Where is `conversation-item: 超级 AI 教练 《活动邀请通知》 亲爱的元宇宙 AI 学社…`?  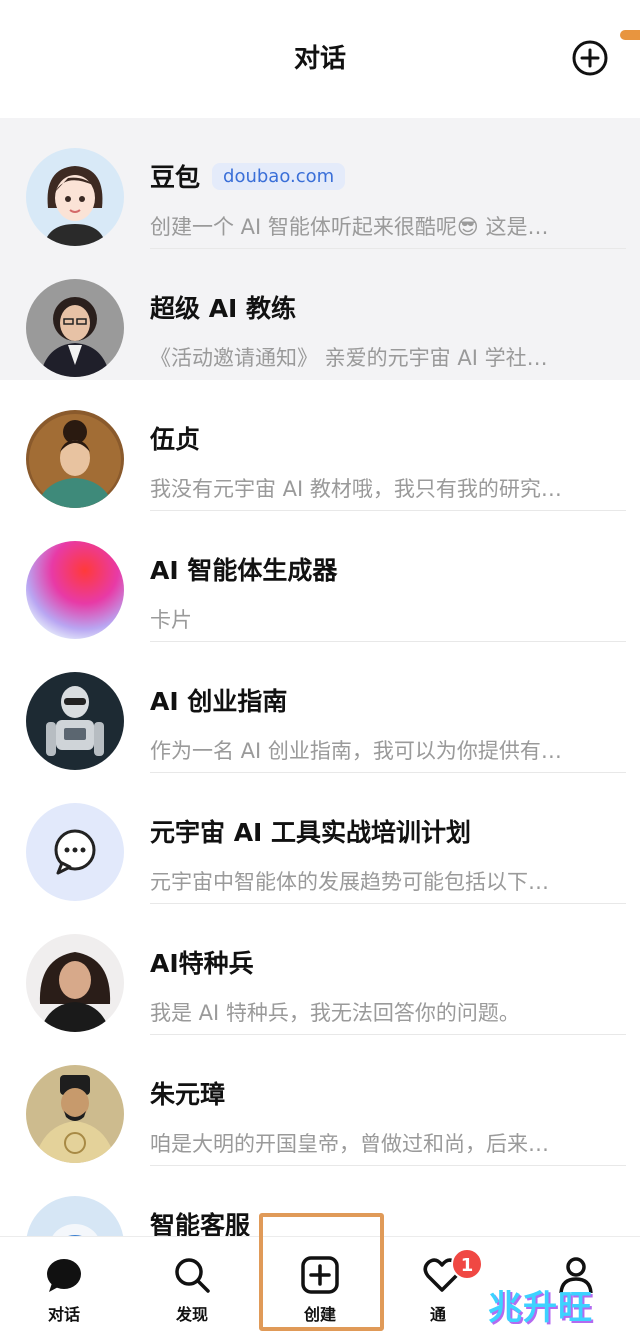
conversation-item: 超级 AI 教练 《活动邀请通知》 亲爱的元宇宙 AI 学社… is located at coordinates (320, 314).